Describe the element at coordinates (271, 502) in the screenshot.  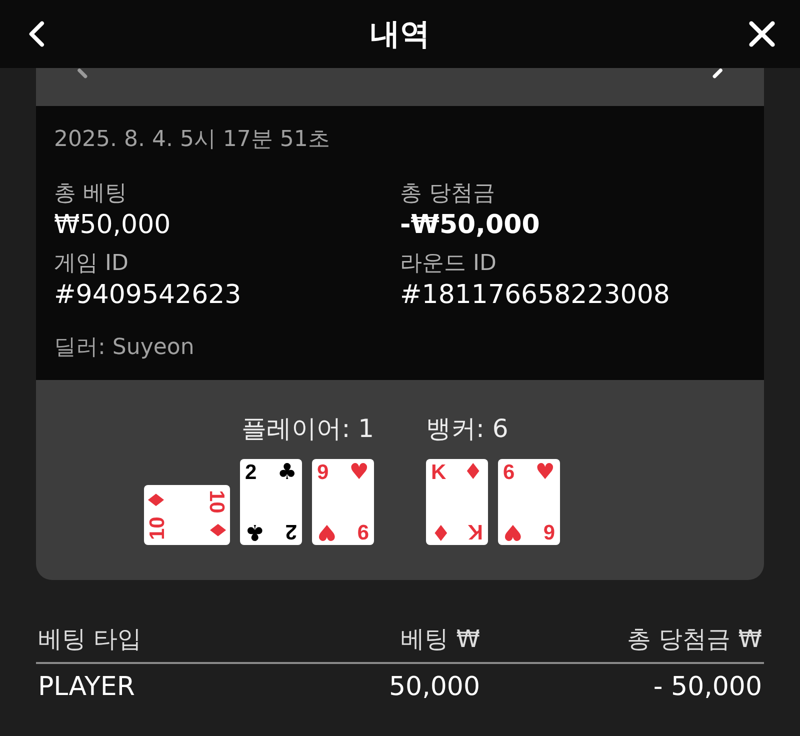
I see `playing-card: 2 ♣ 2 ♣` at that location.